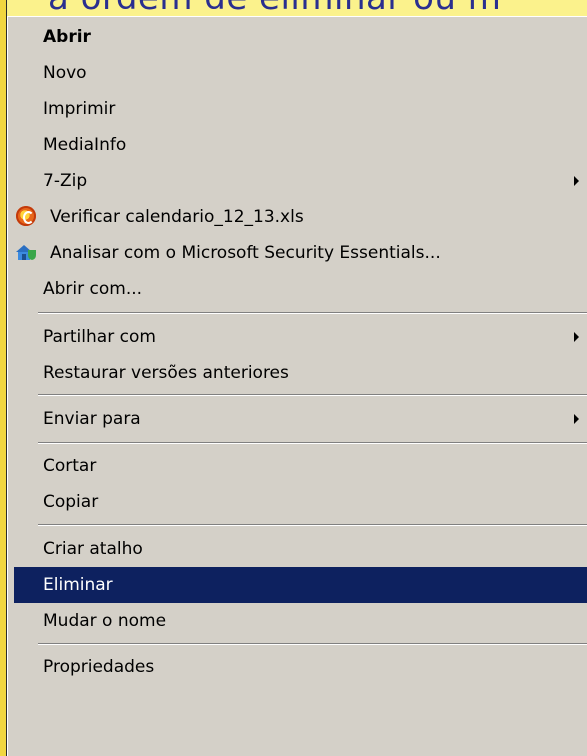  What do you see at coordinates (177, 217) in the screenshot?
I see `menu-item-label: Verificar calendario_12_13.xls` at bounding box center [177, 217].